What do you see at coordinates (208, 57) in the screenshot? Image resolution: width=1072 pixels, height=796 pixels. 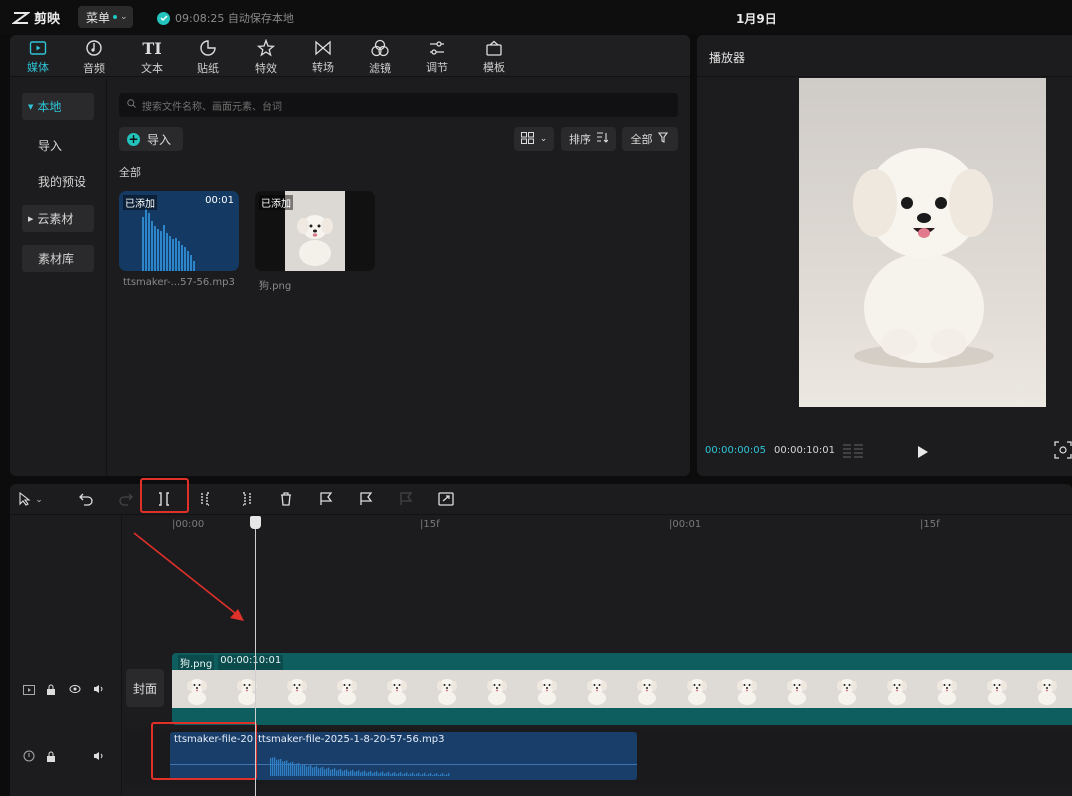 I see `tab-sticker: 贴纸` at bounding box center [208, 57].